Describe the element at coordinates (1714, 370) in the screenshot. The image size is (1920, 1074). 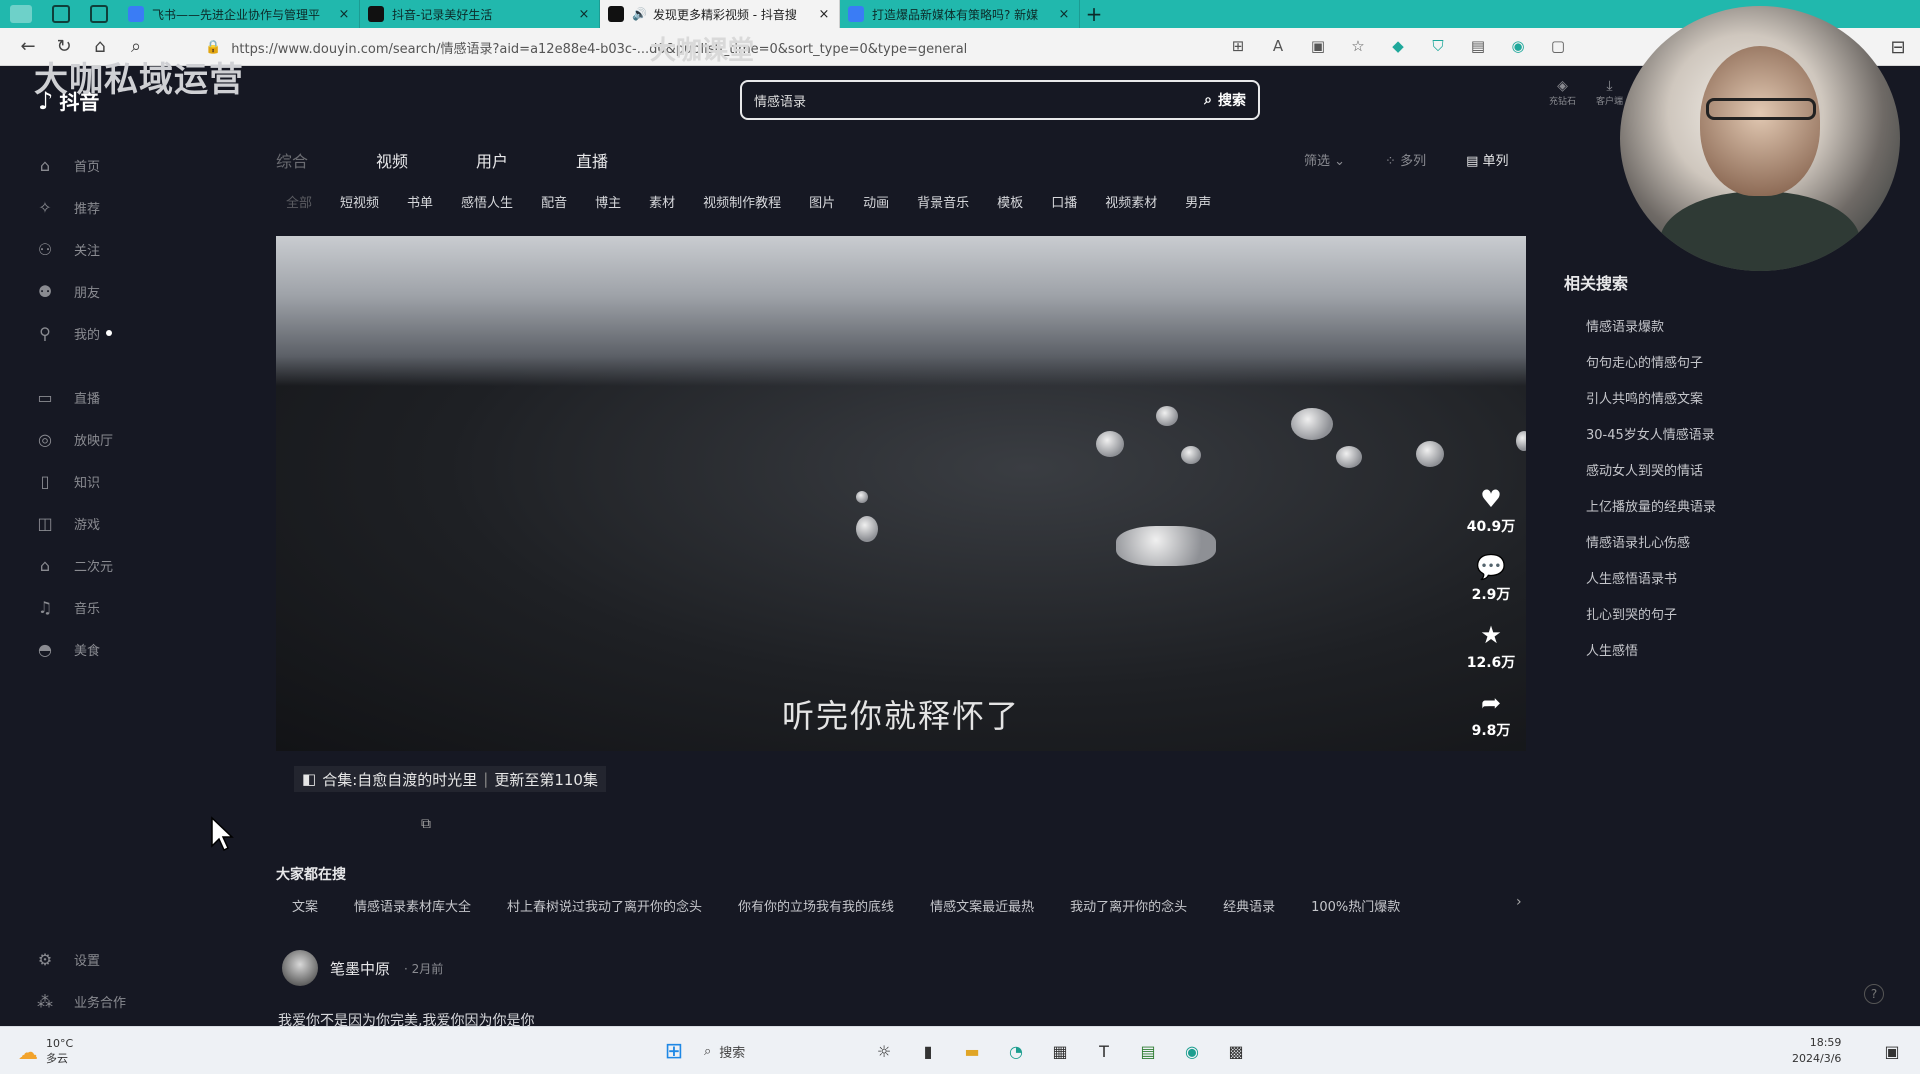
I see `related-item: 句句走心的情感句子` at that location.